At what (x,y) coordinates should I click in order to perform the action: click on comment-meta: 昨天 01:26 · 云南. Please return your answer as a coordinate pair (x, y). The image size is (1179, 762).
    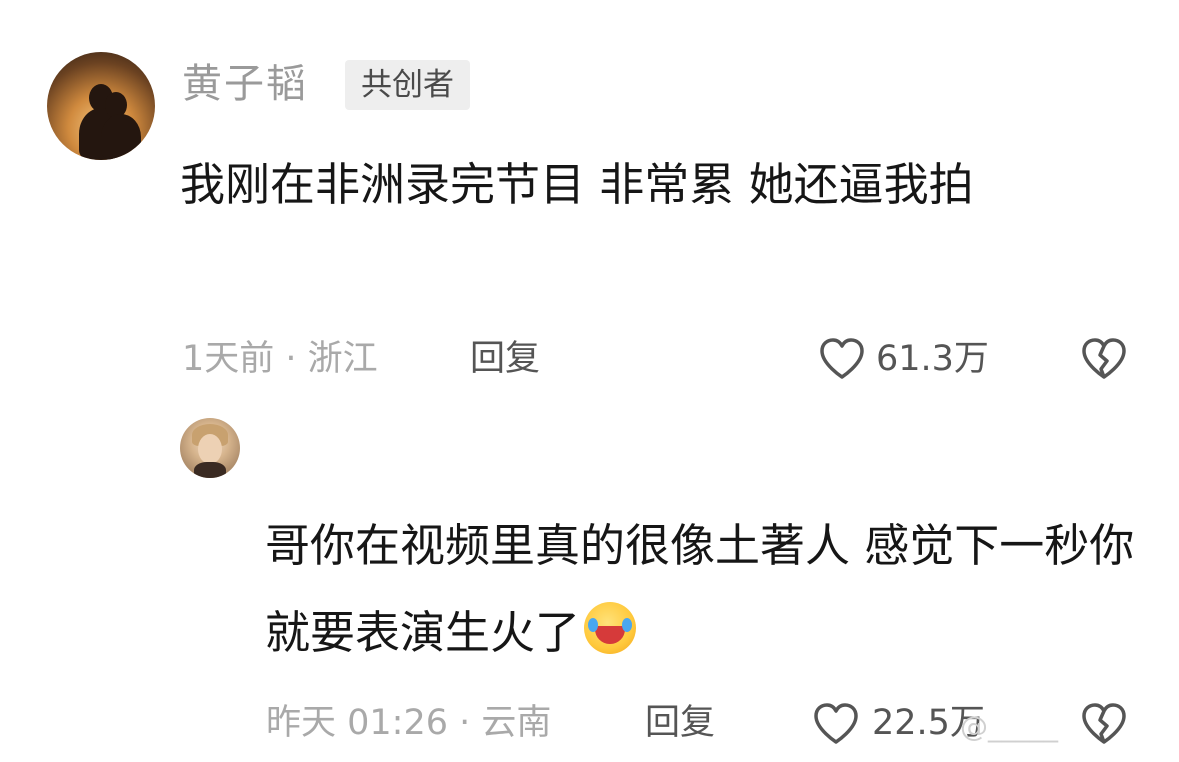
    Looking at the image, I should click on (409, 723).